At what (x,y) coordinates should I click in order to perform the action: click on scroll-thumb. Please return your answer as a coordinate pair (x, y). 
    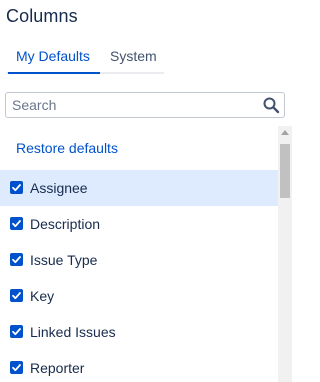
    Looking at the image, I should click on (285, 171).